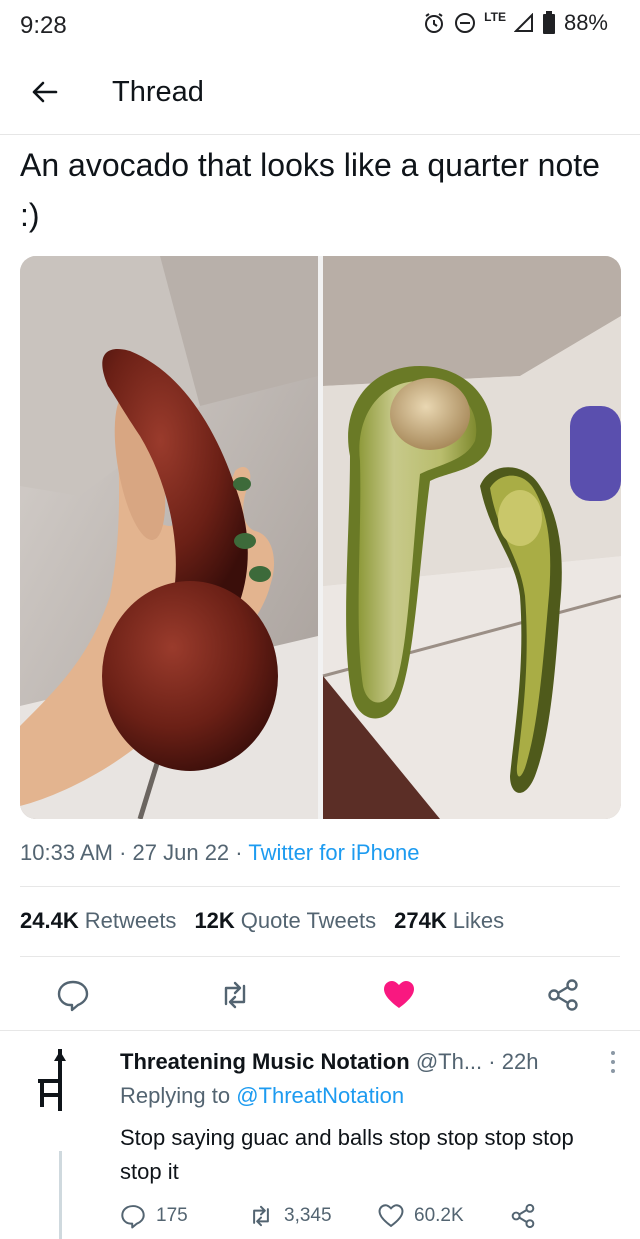 Image resolution: width=640 pixels, height=1239 pixels. I want to click on battery-icon, so click(548, 22).